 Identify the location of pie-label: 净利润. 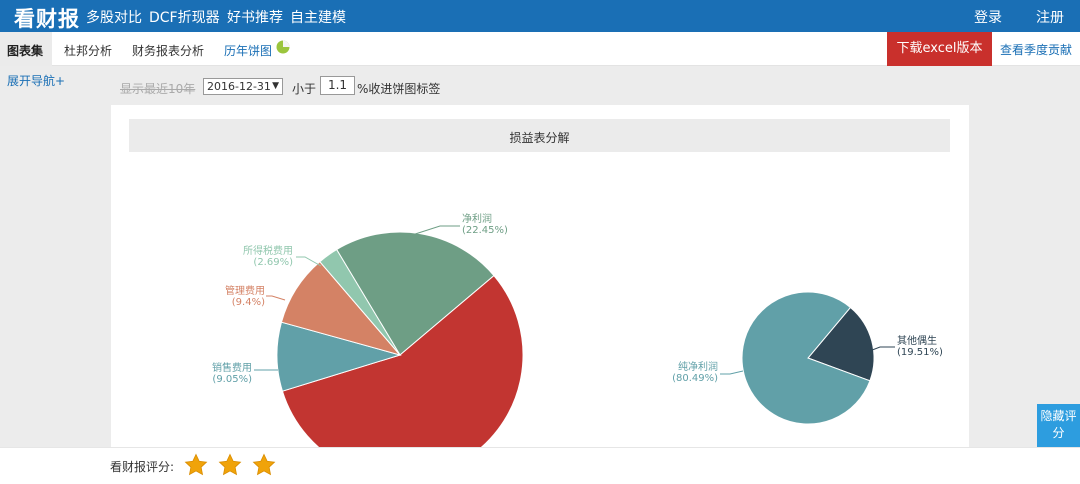
(477, 218).